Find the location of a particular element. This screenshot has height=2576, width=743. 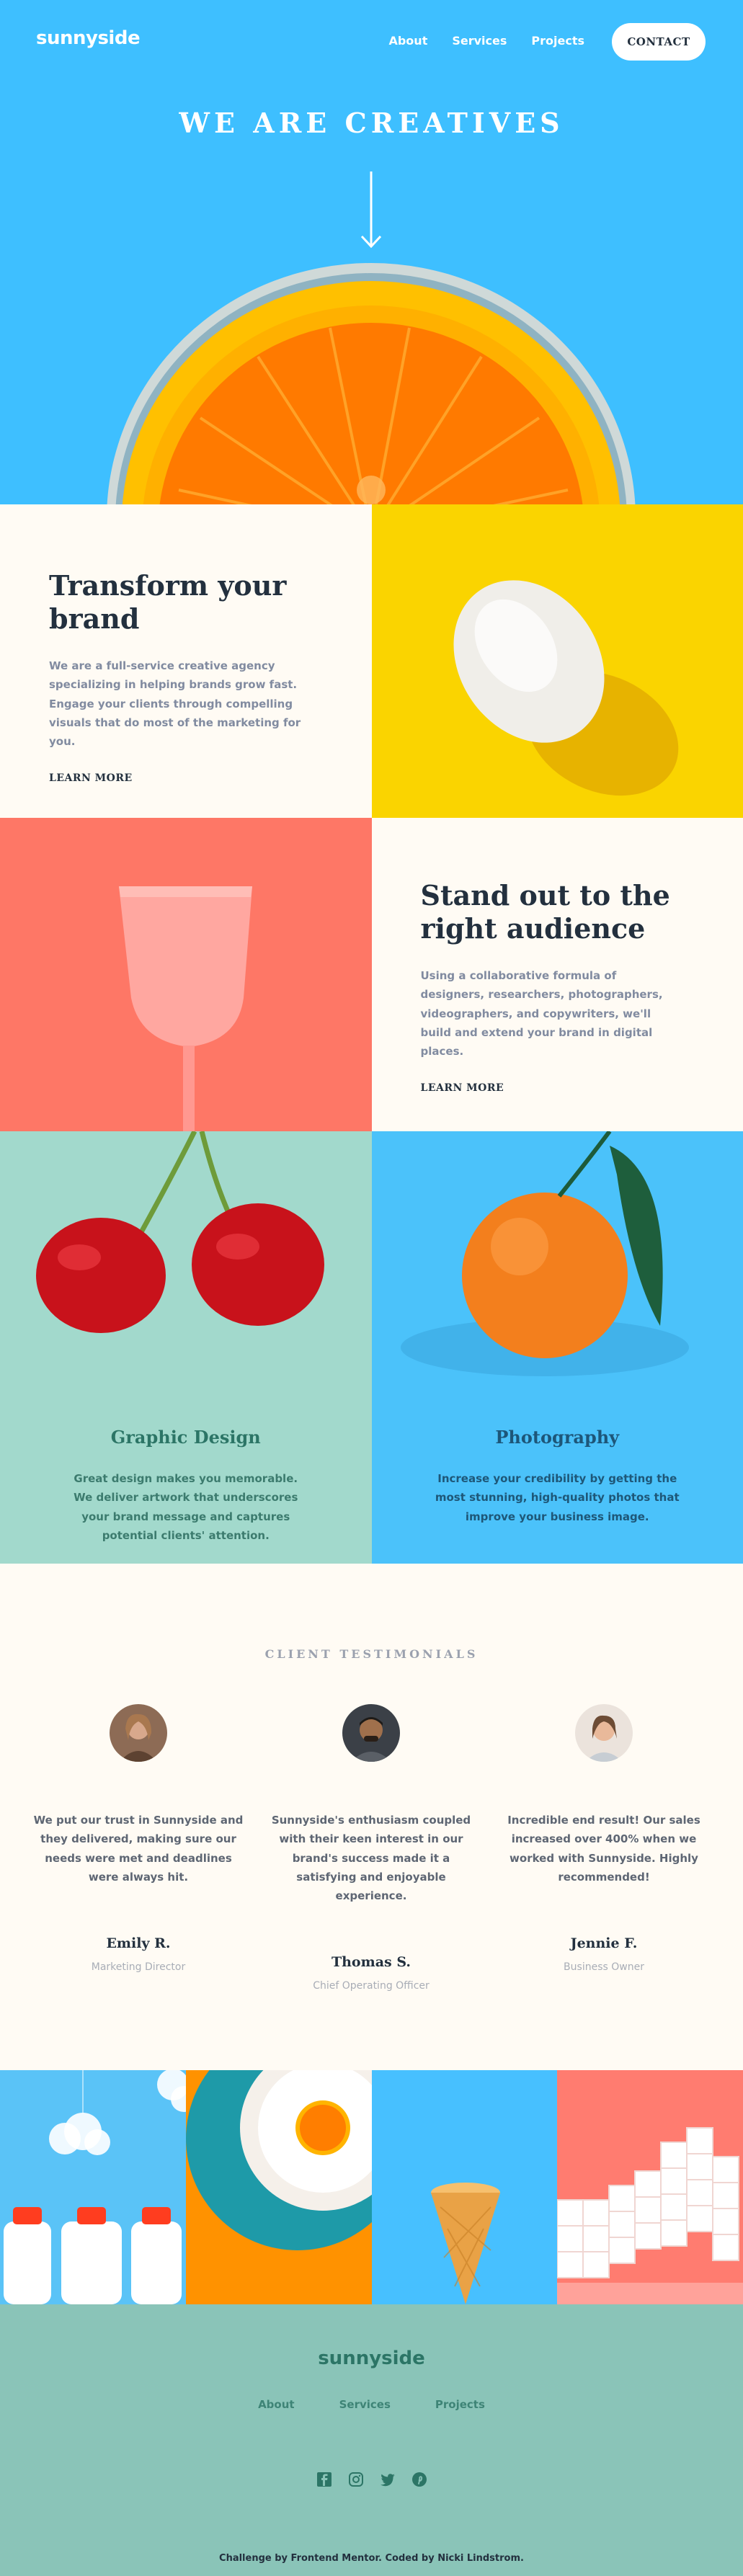

testimonial-name: Jennie F. is located at coordinates (604, 1943).